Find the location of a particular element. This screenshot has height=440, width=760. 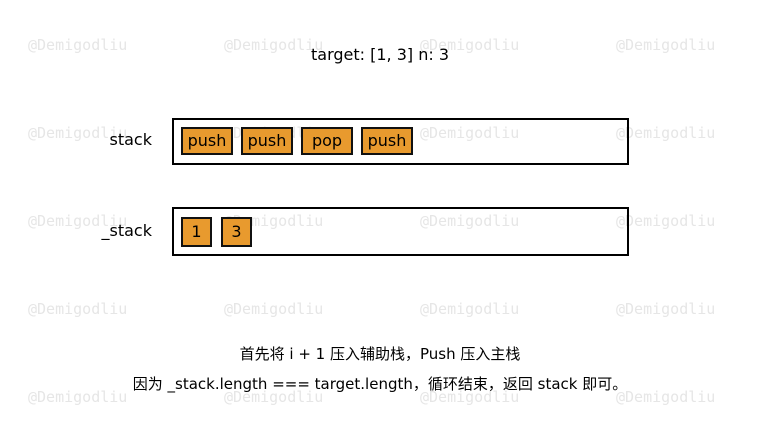

aux-stack-label: _stack is located at coordinates (126, 230).